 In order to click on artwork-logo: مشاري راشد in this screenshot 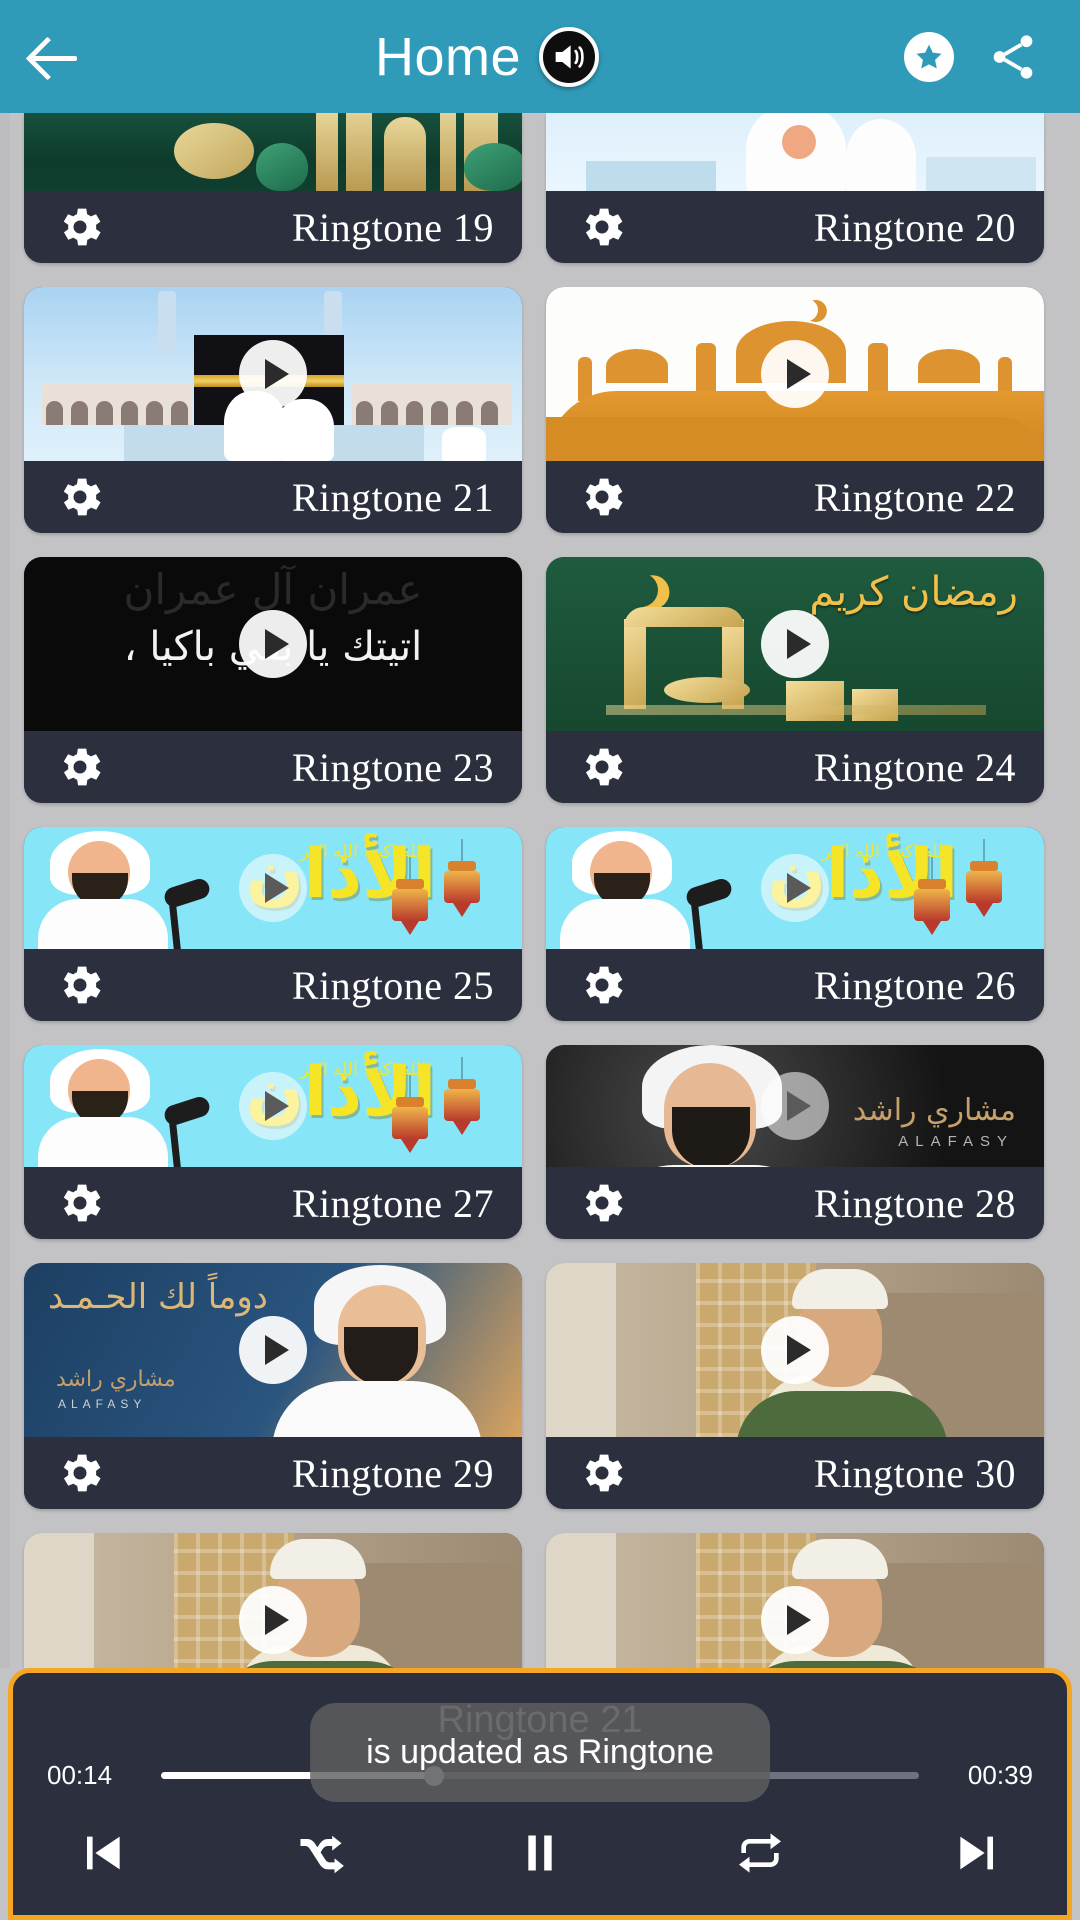, I will do `click(116, 1379)`.